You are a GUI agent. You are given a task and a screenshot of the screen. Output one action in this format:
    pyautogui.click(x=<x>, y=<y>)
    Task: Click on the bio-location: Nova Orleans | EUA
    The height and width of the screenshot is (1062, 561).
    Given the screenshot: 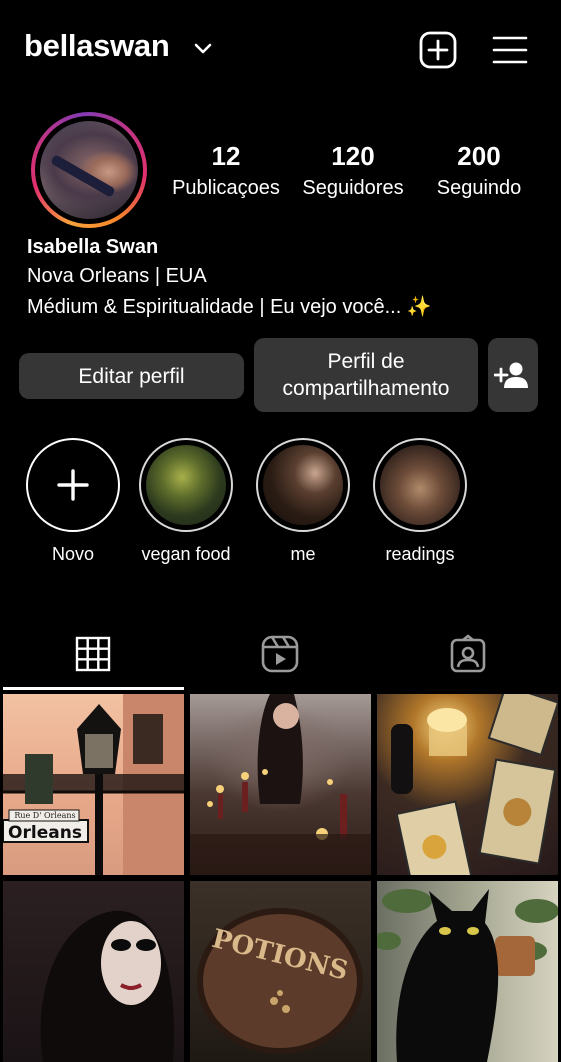 What is the action you would take?
    pyautogui.click(x=117, y=276)
    